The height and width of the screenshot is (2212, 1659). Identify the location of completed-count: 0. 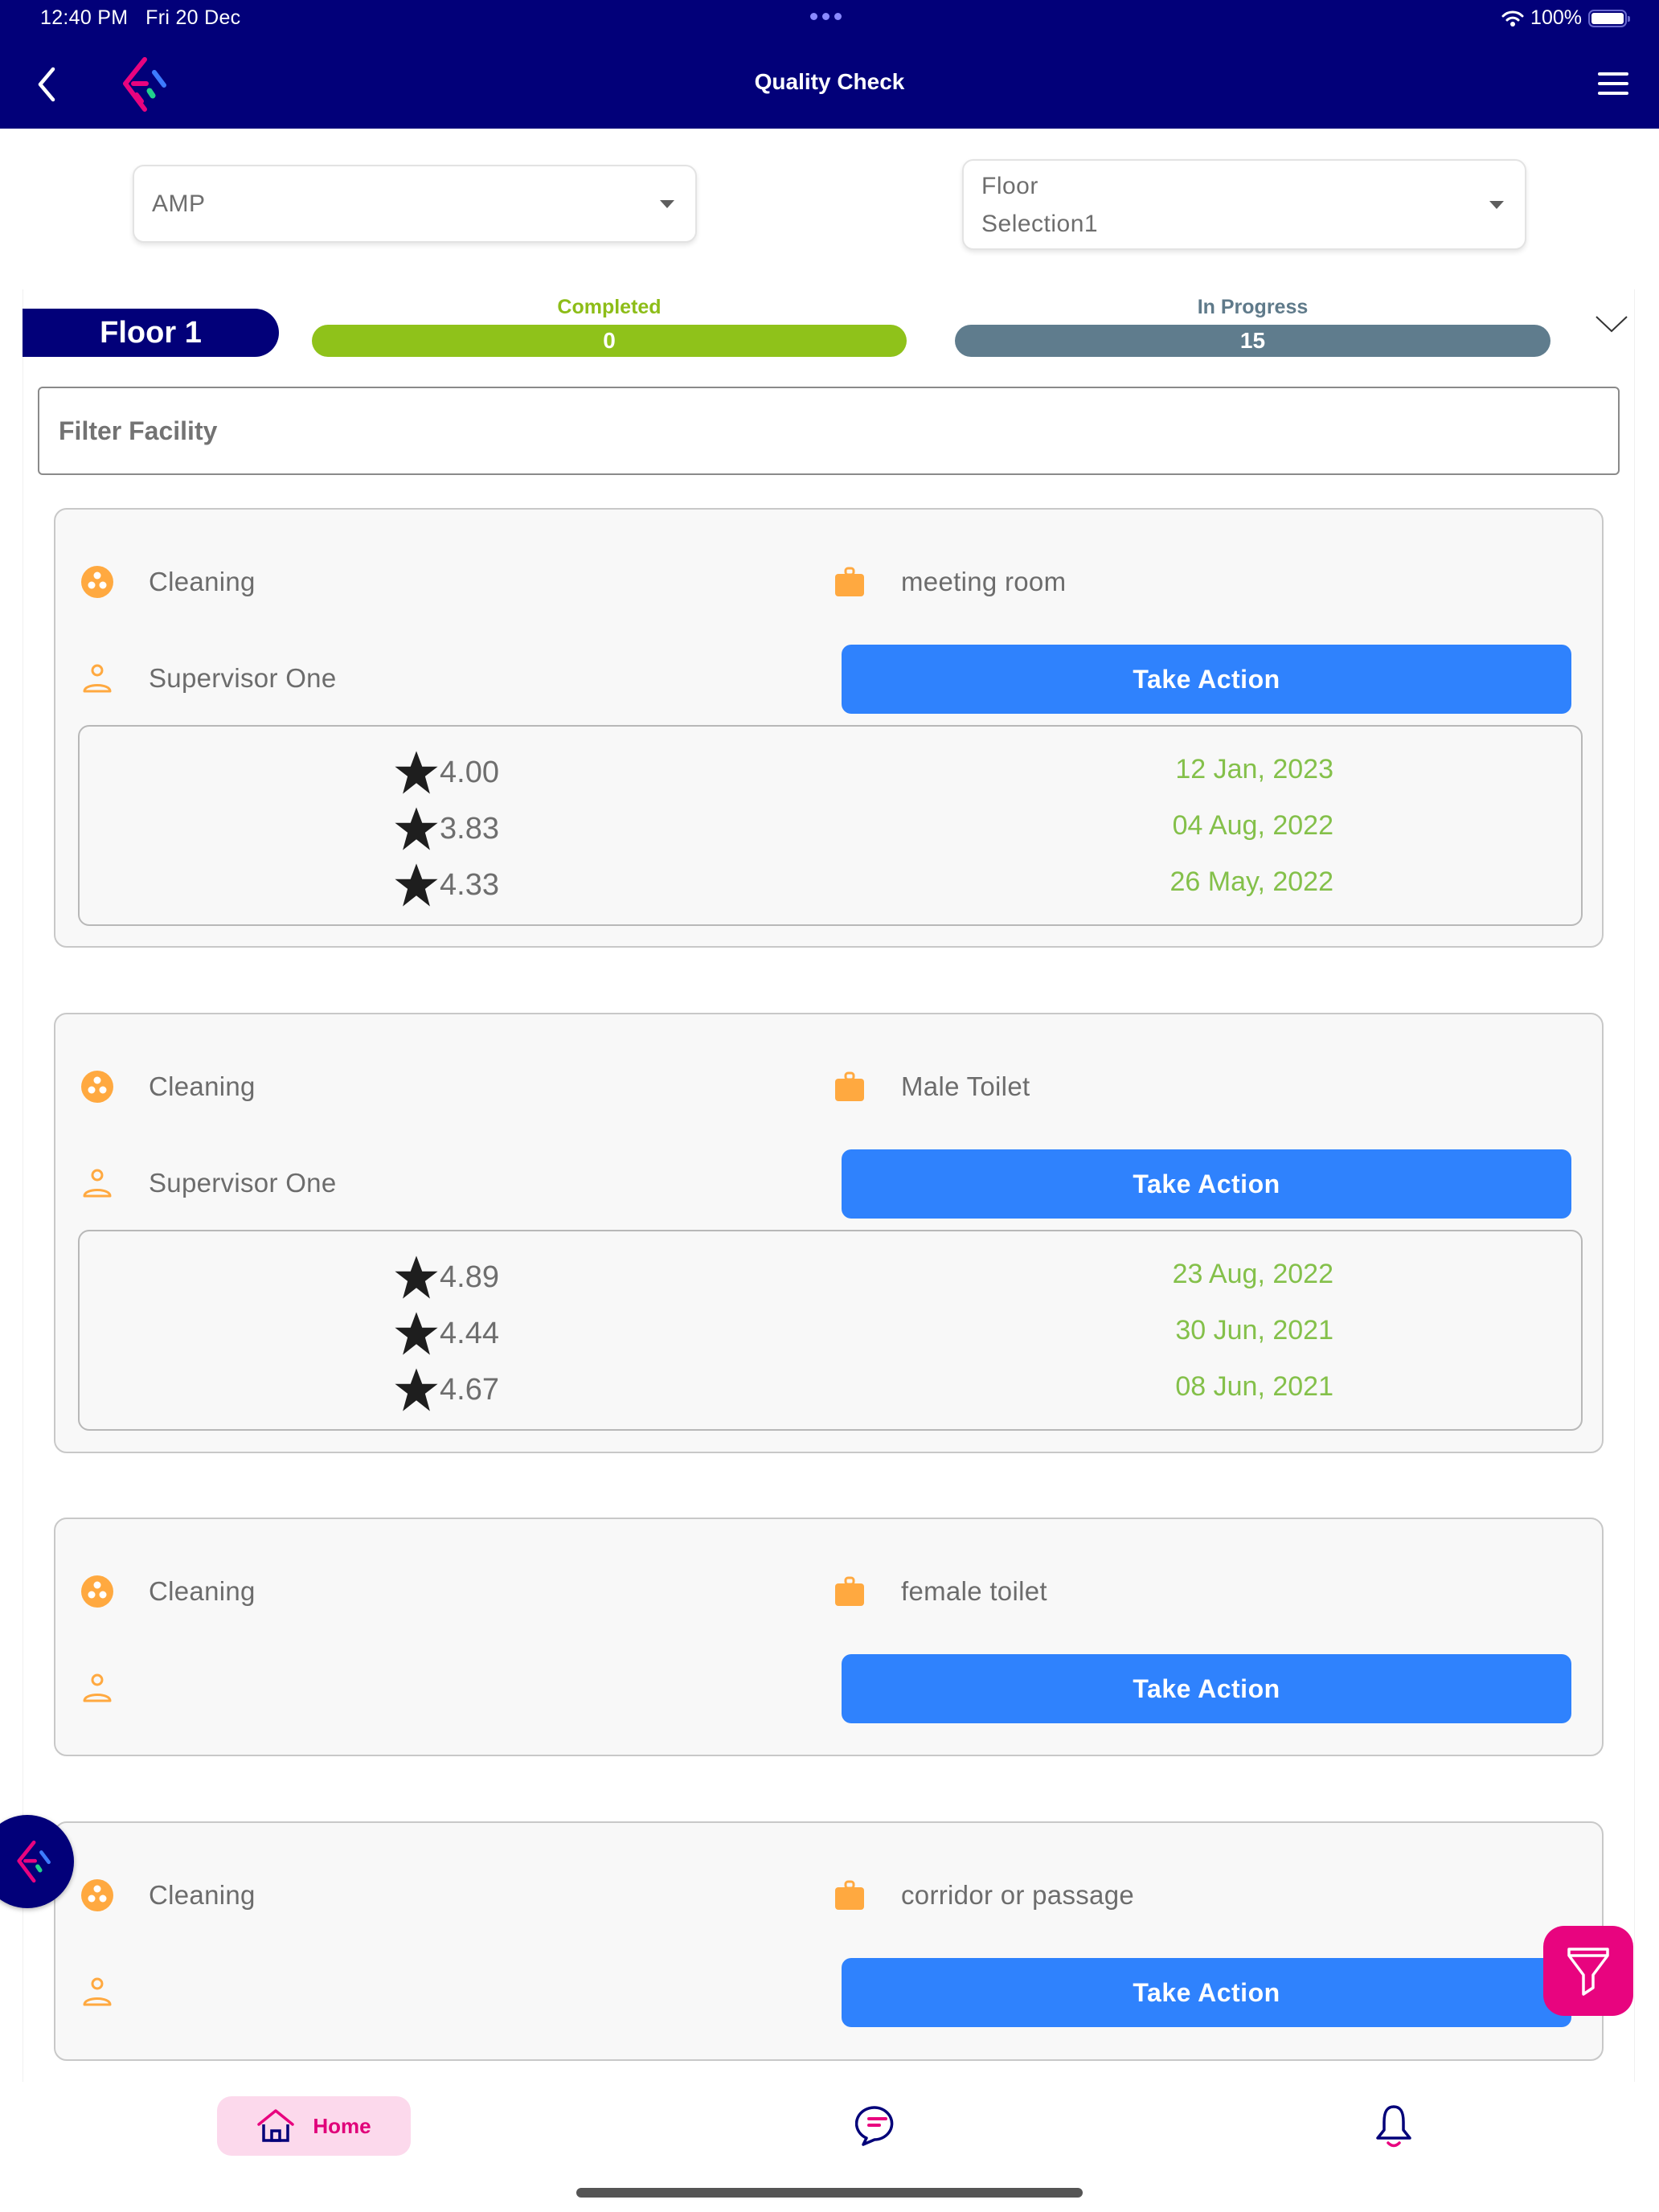
(609, 340).